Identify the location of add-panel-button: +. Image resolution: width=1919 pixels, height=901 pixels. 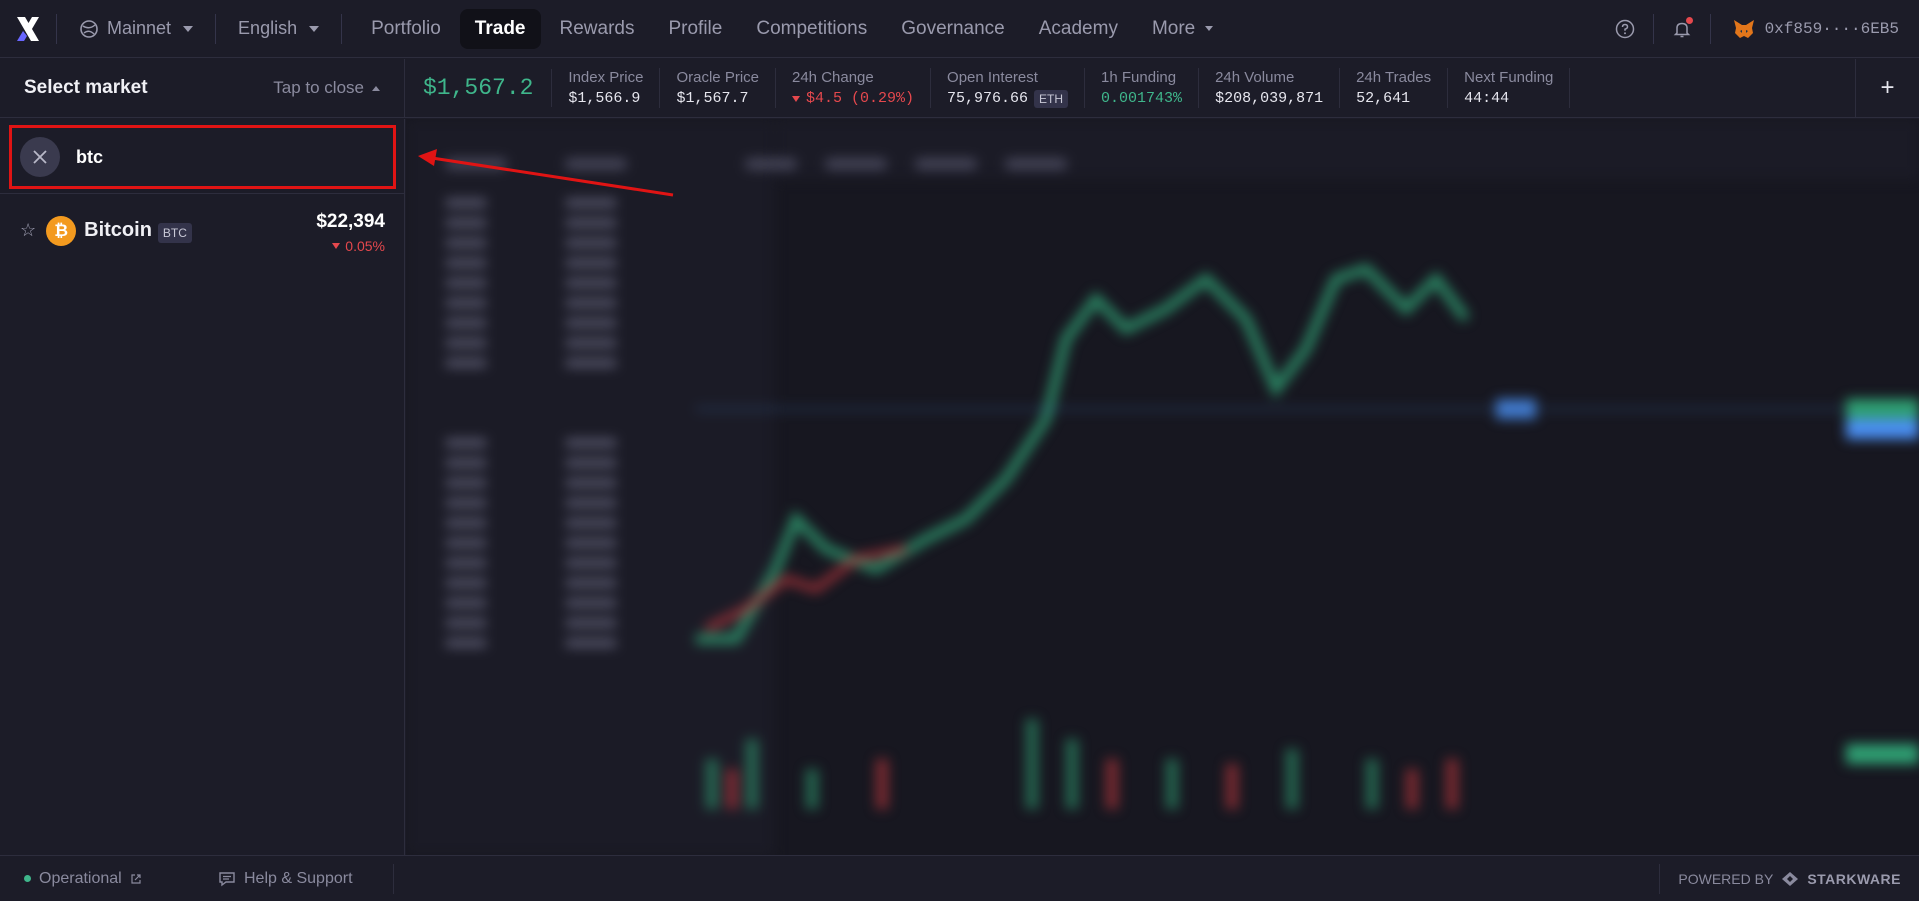
(1887, 88).